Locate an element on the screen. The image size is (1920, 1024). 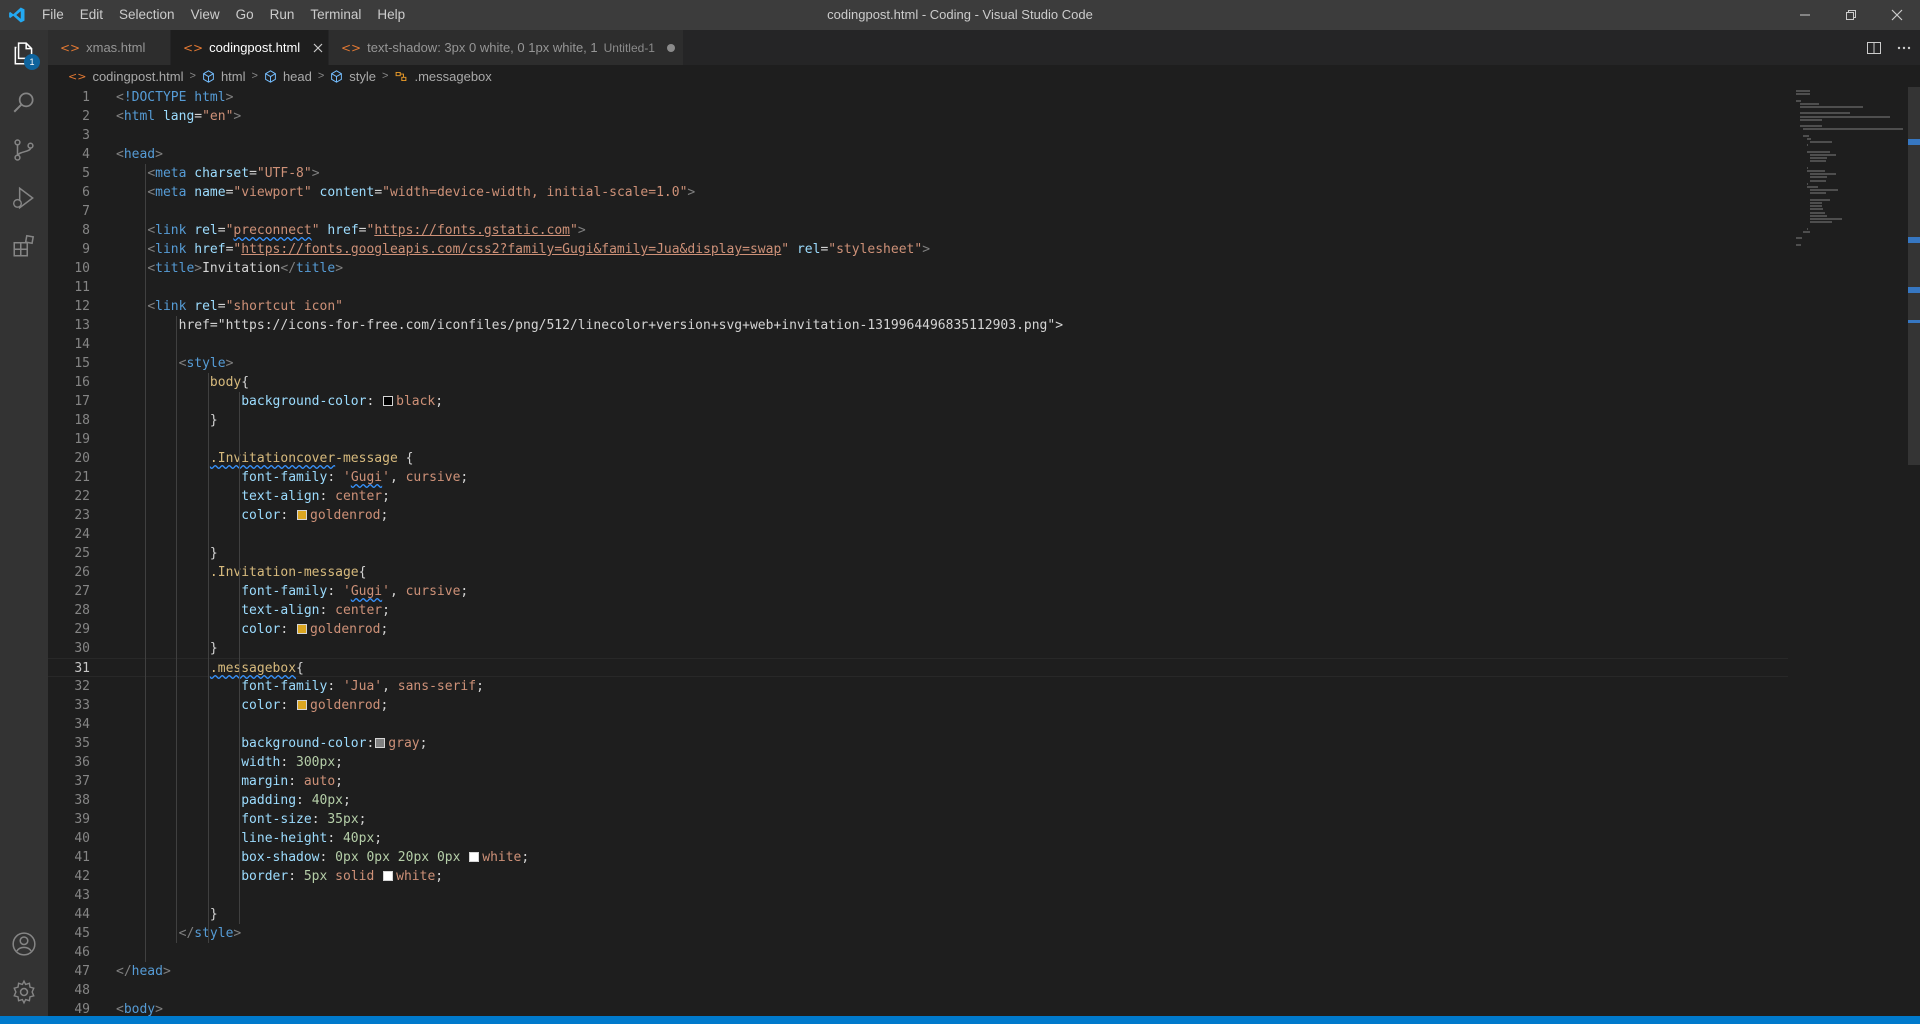
code-line: 23 color: goldenrod; is located at coordinates (918, 515).